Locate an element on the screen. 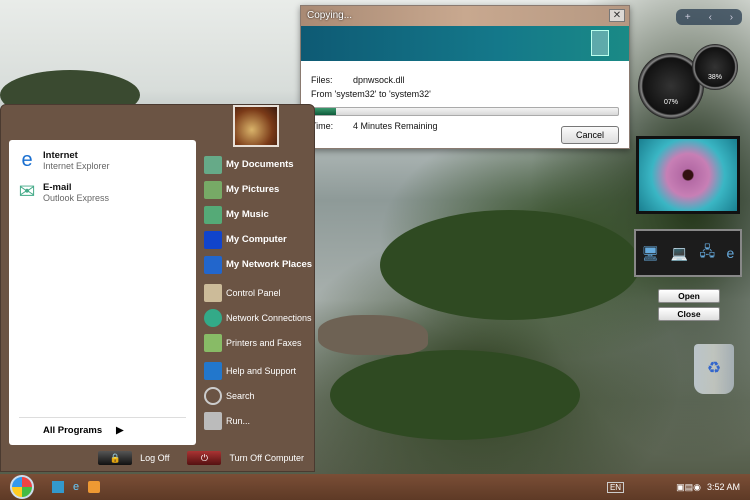  network-places-icon is located at coordinates (213, 265).